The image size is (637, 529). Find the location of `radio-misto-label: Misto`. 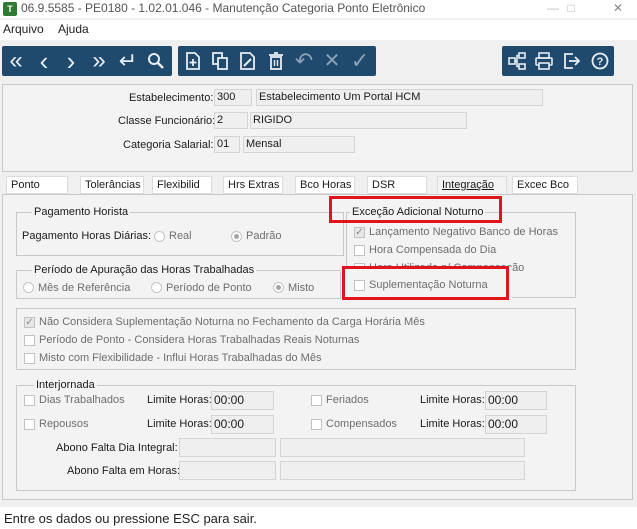

radio-misto-label: Misto is located at coordinates (301, 288).